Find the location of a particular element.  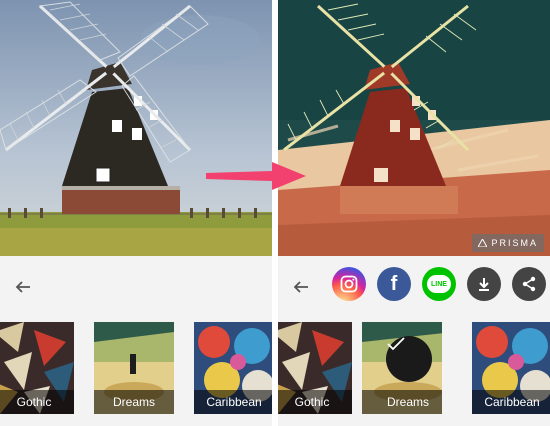

download-icon is located at coordinates (484, 284).